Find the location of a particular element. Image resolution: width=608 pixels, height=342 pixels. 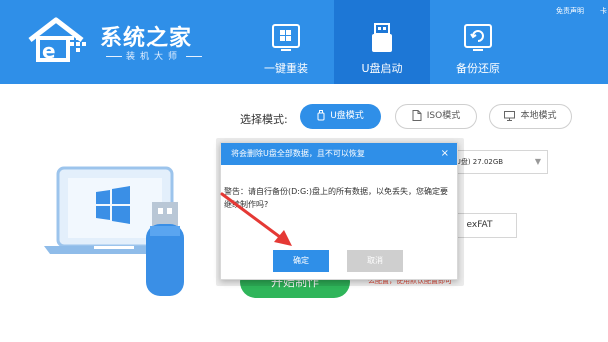

nav-label-backup-restore: 备份还原 is located at coordinates (478, 68).